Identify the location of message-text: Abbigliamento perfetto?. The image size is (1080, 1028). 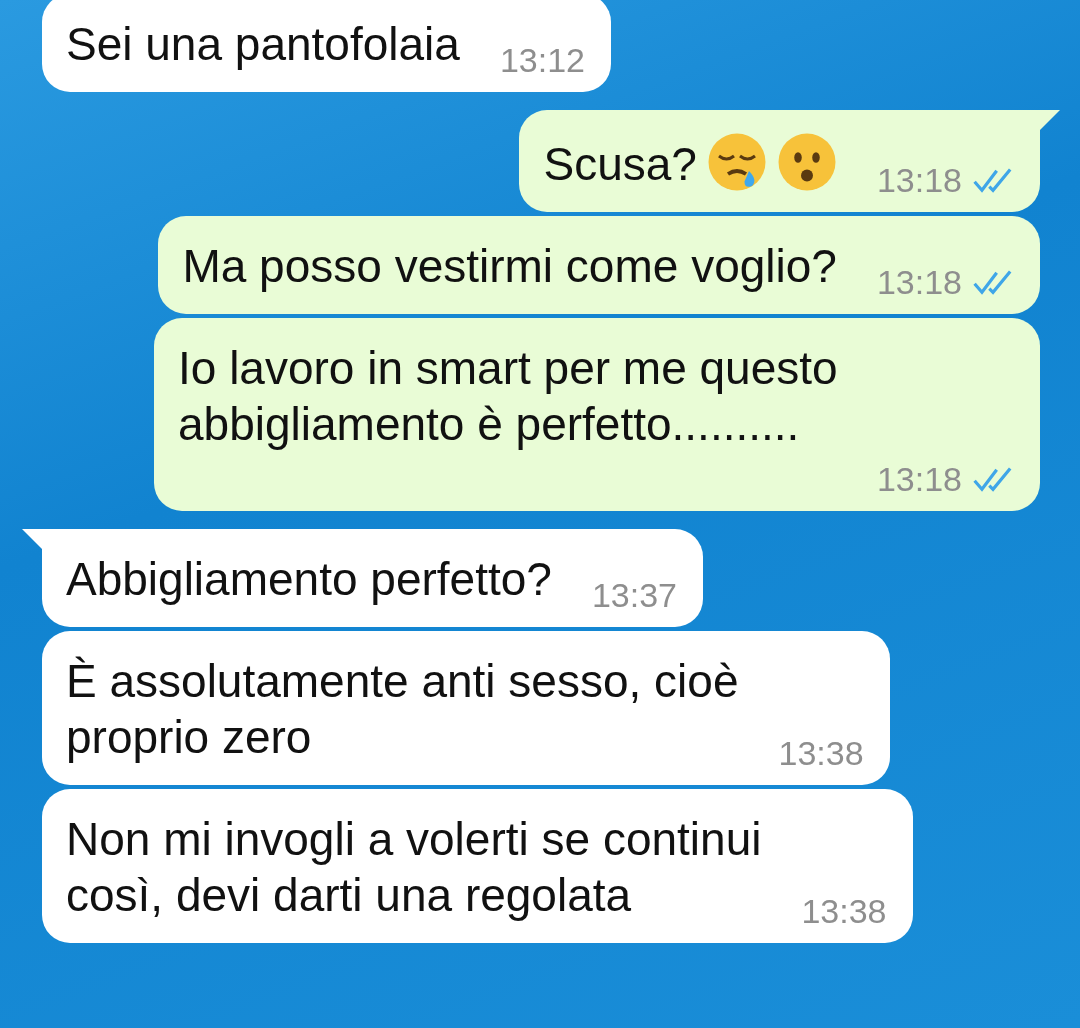
(309, 579).